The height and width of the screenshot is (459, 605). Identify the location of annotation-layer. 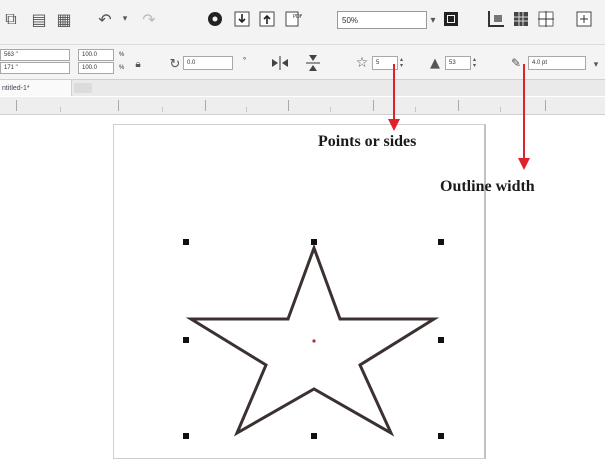
(459, 117).